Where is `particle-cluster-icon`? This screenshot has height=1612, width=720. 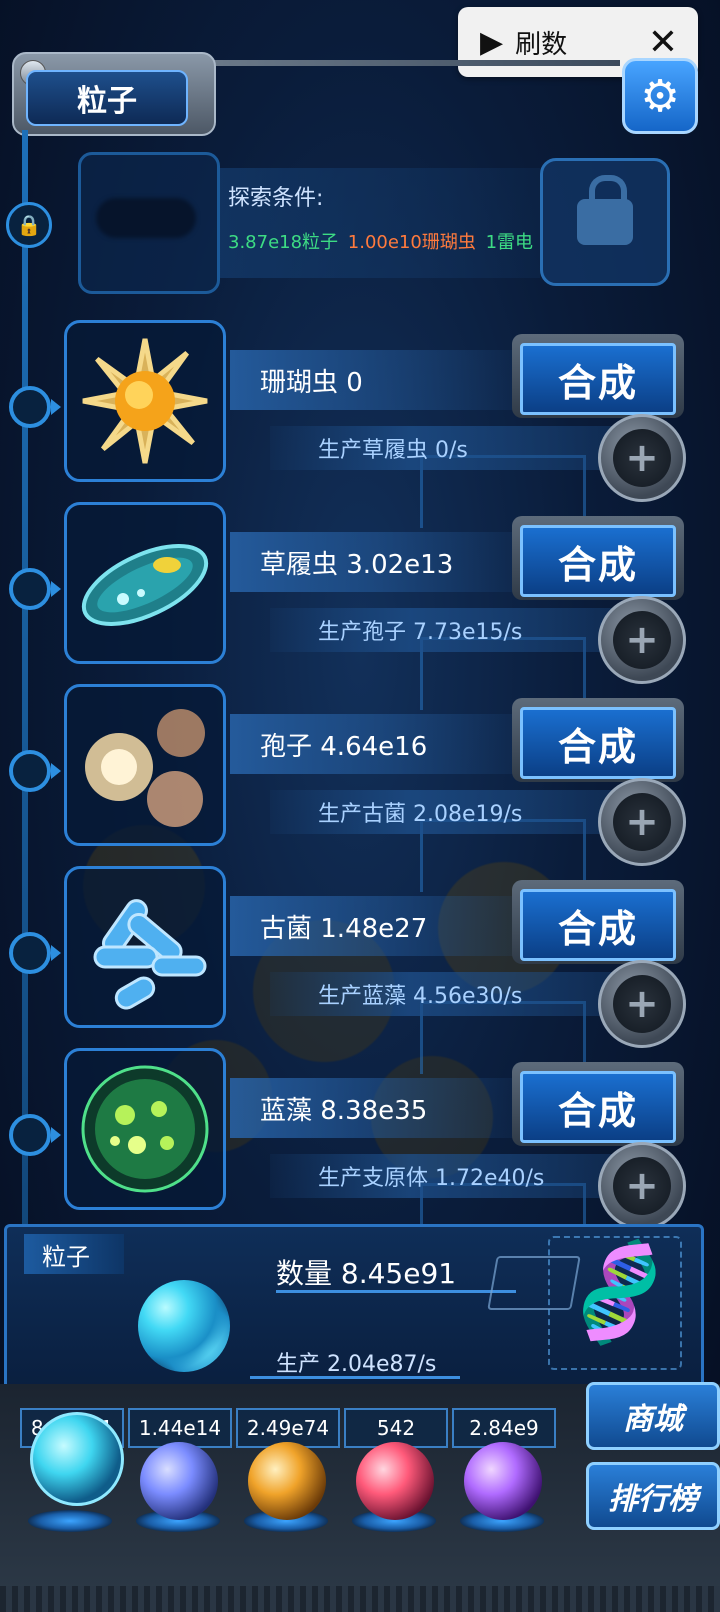
particle-cluster-icon is located at coordinates (184, 1326).